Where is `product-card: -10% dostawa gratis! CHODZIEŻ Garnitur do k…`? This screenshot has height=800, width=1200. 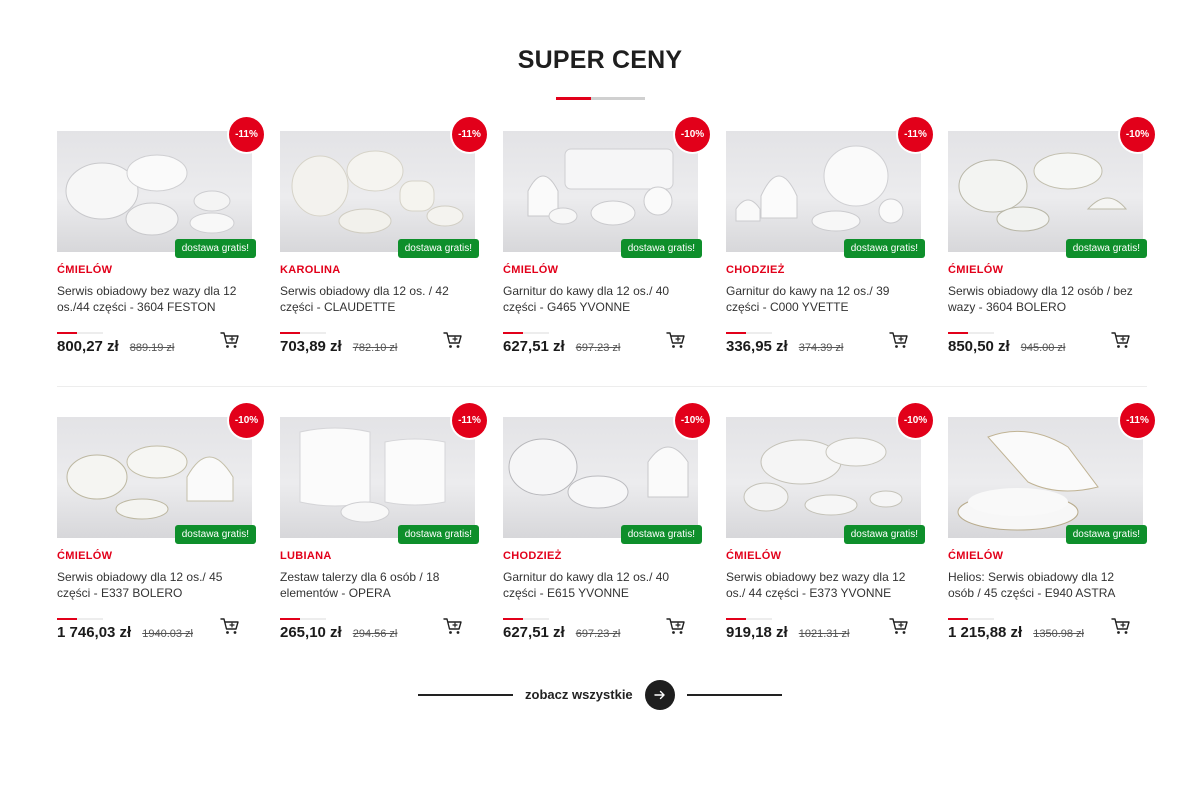
product-card: -10% dostawa gratis! CHODZIEŻ Garnitur do k… is located at coordinates (606, 523).